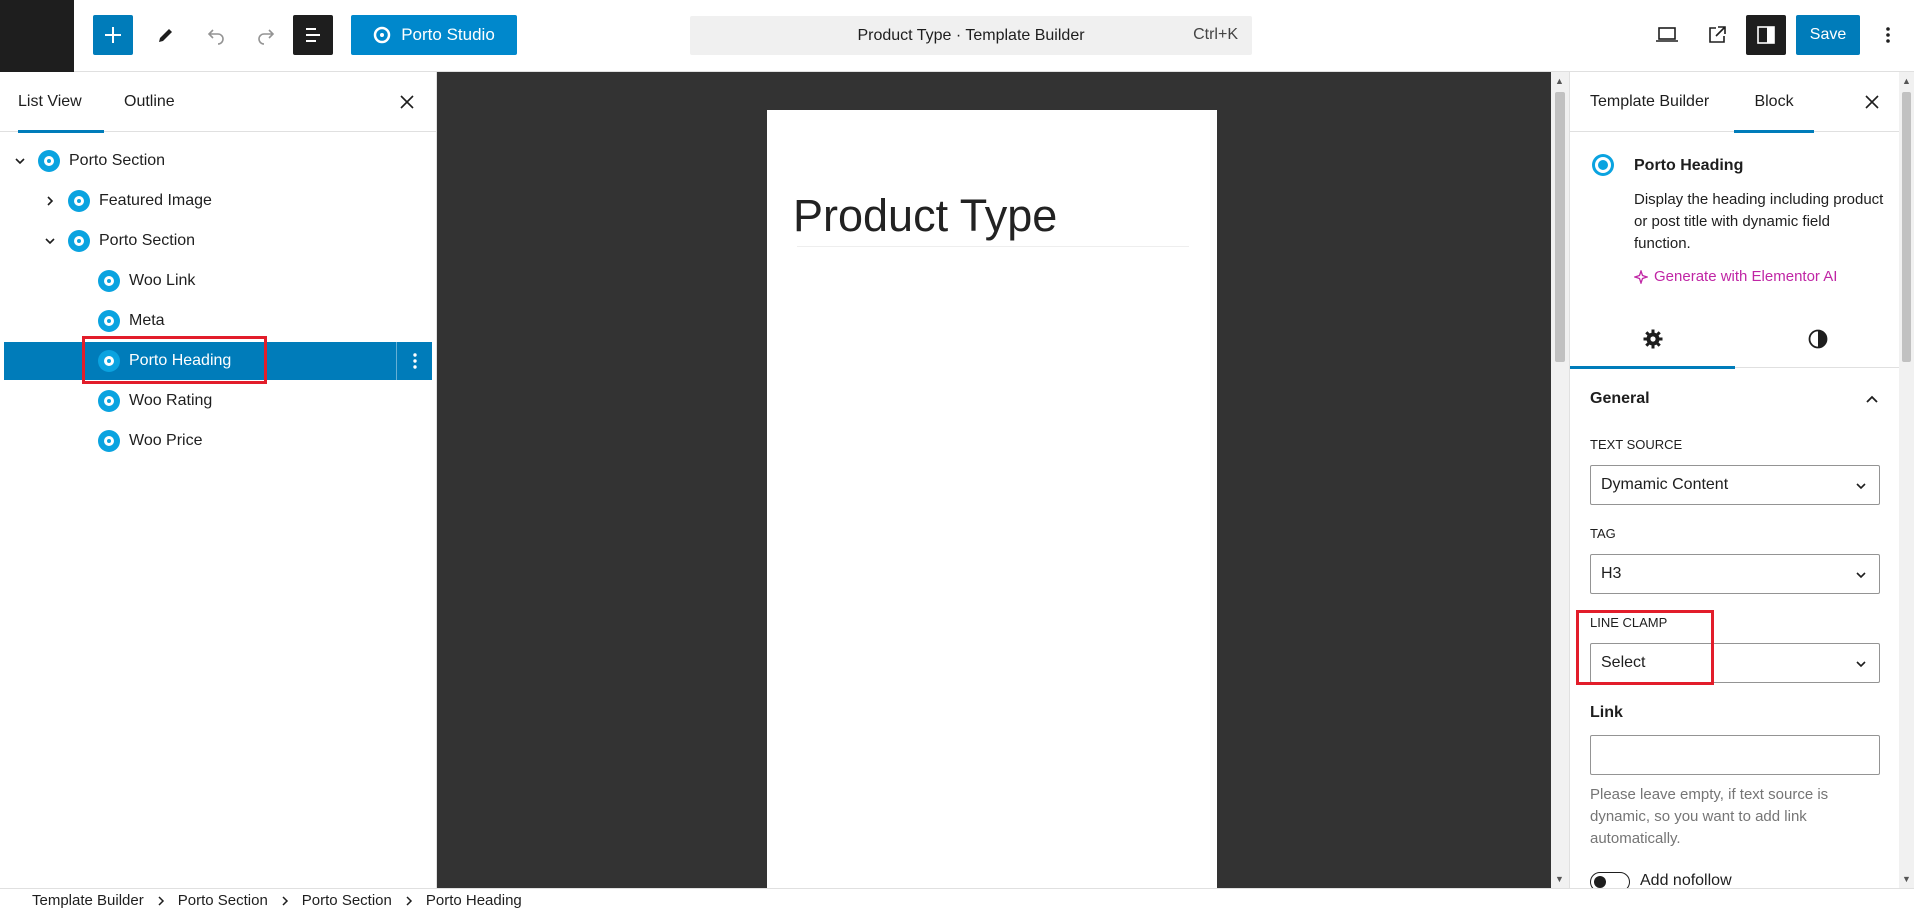 This screenshot has height=912, width=1914. I want to click on contrast-icon, so click(1817, 339).